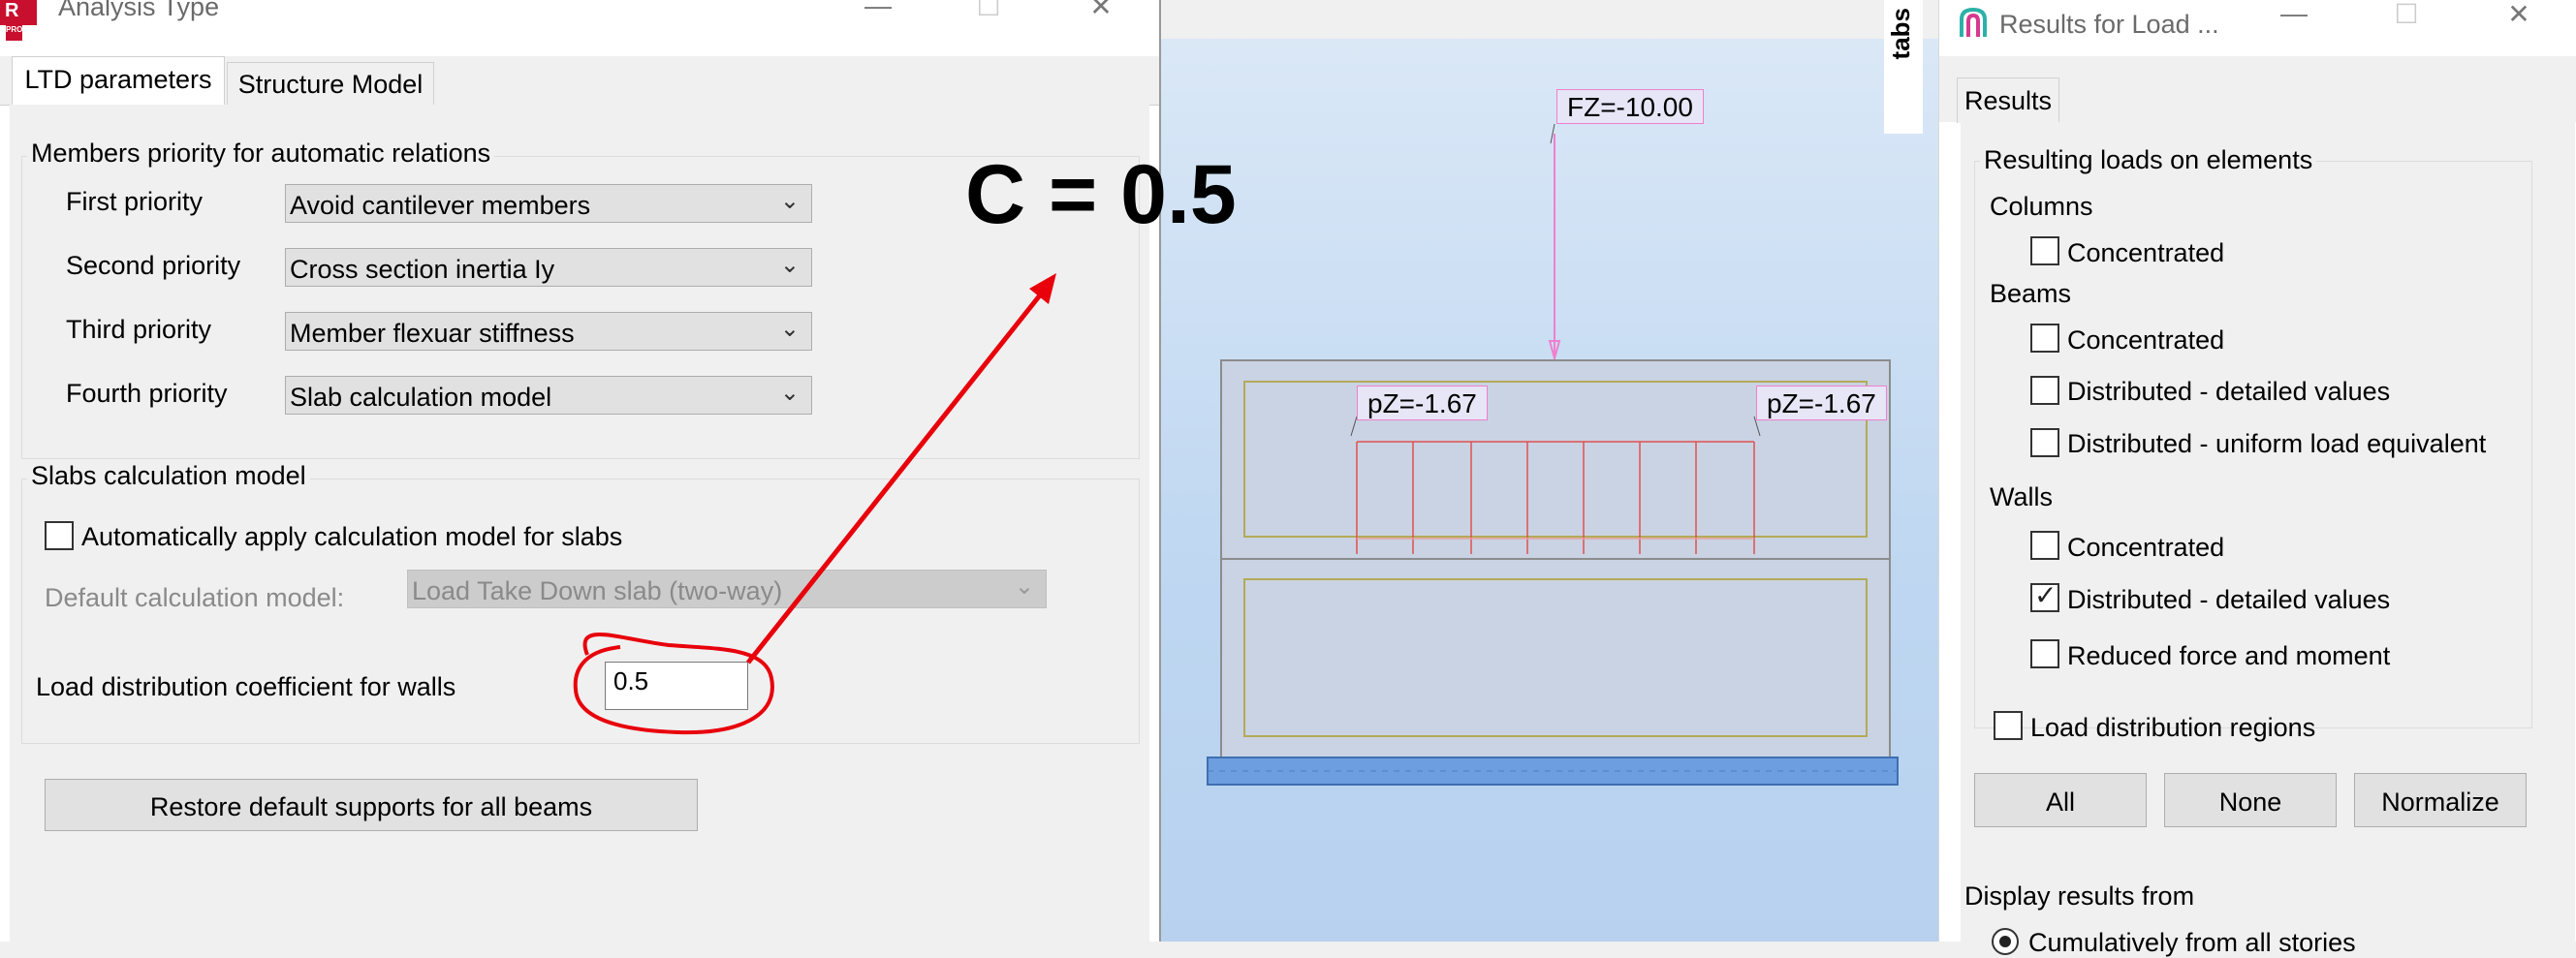  Describe the element at coordinates (2044, 251) in the screenshot. I see `columns-concentrated-checkbox` at that location.